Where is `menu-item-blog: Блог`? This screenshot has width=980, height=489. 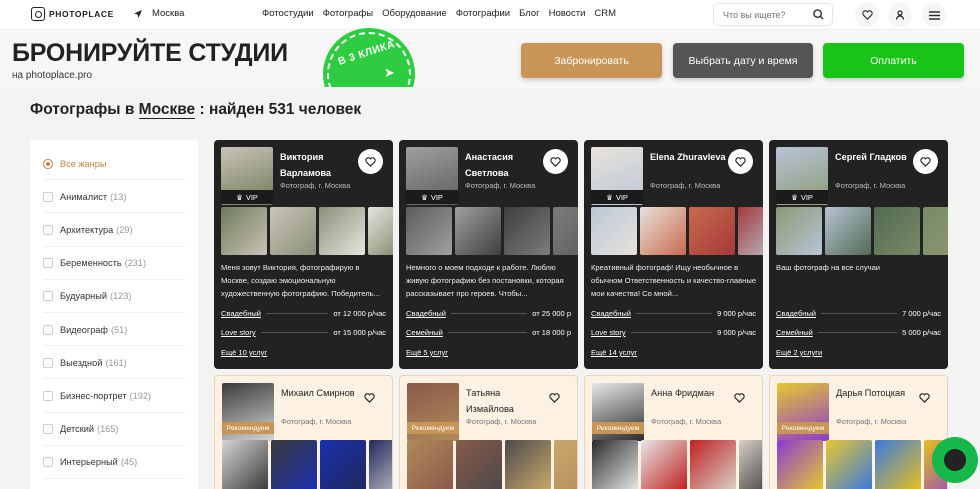 menu-item-blog: Блог is located at coordinates (529, 13).